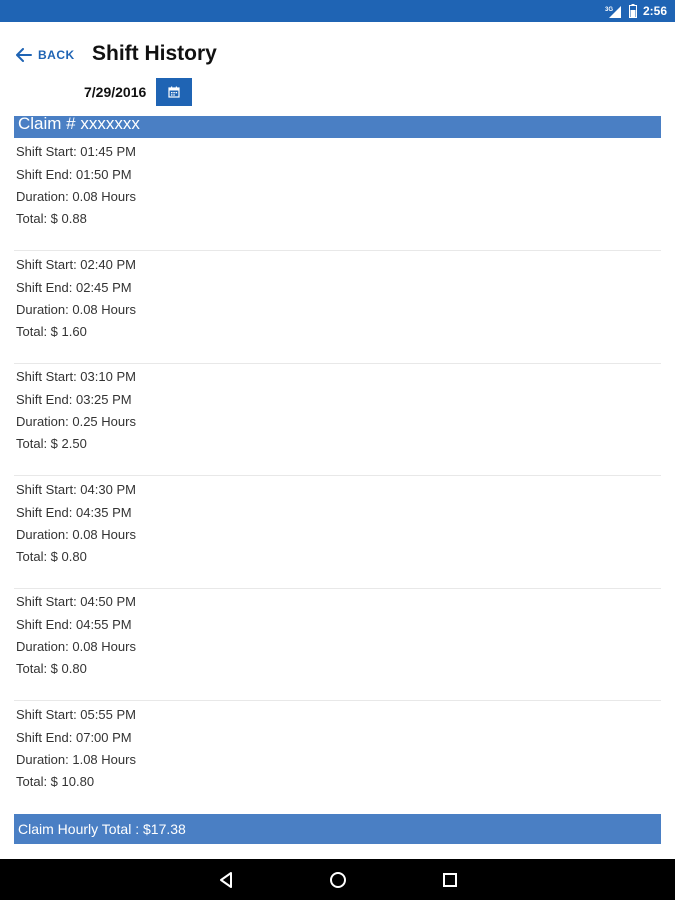  Describe the element at coordinates (76, 759) in the screenshot. I see `shift-duration: Duration: 1.08 Hours` at that location.